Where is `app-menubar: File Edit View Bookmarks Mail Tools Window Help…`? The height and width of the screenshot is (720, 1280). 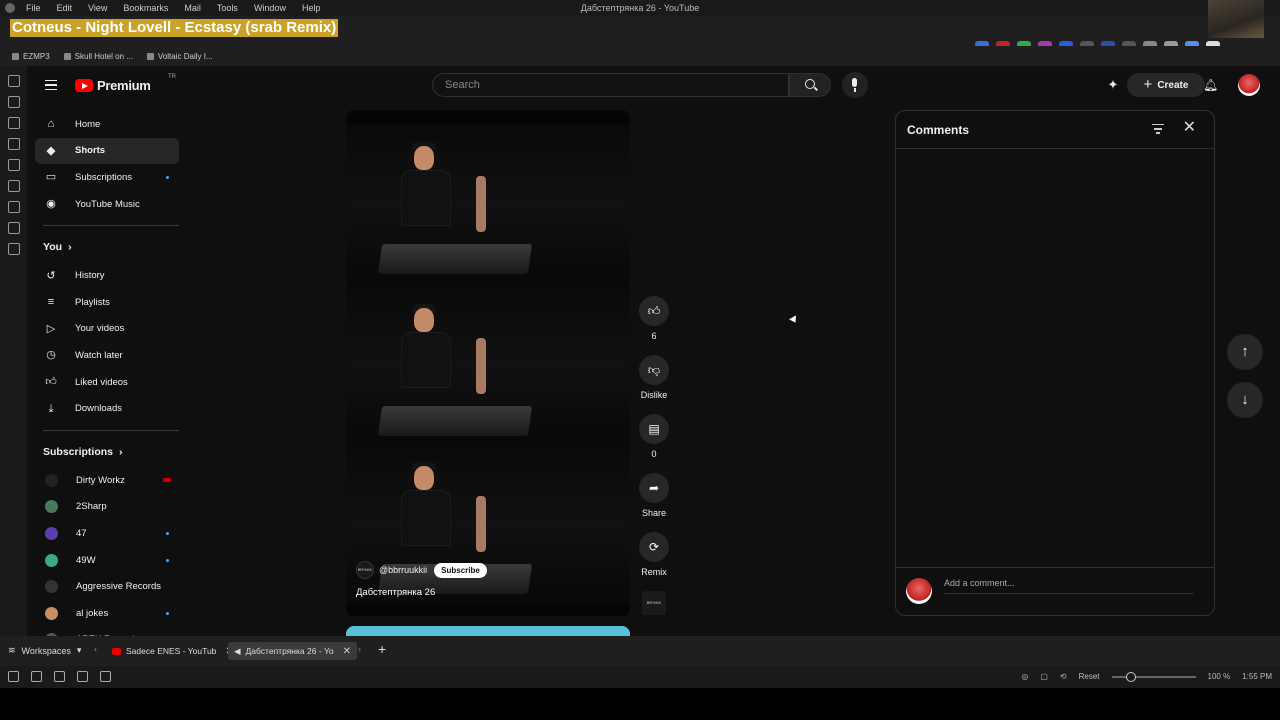 app-menubar: File Edit View Bookmarks Mail Tools Window Help… is located at coordinates (640, 8).